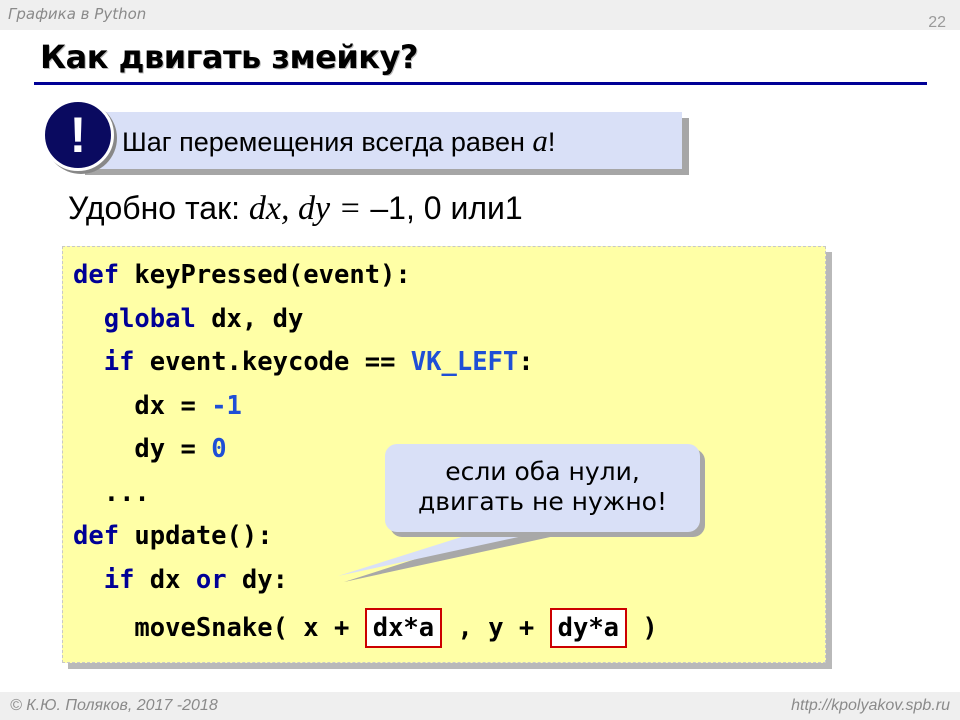  Describe the element at coordinates (451, 555) in the screenshot. I see `callout-pointer` at that location.